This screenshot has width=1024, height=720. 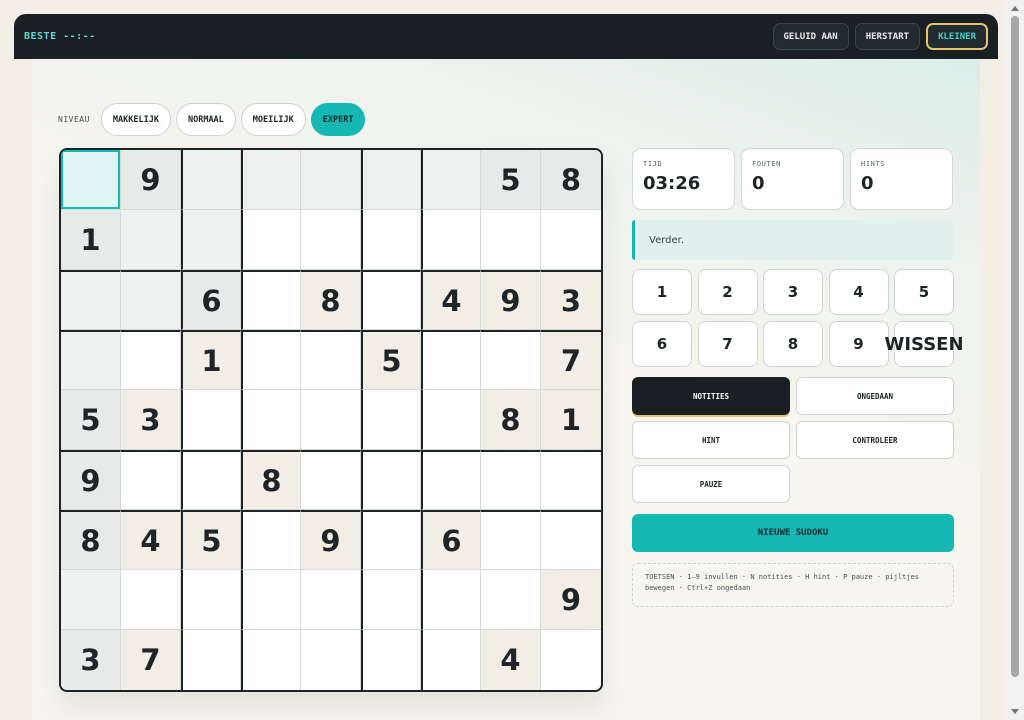 What do you see at coordinates (571, 480) in the screenshot?
I see `cell-r6-c9` at bounding box center [571, 480].